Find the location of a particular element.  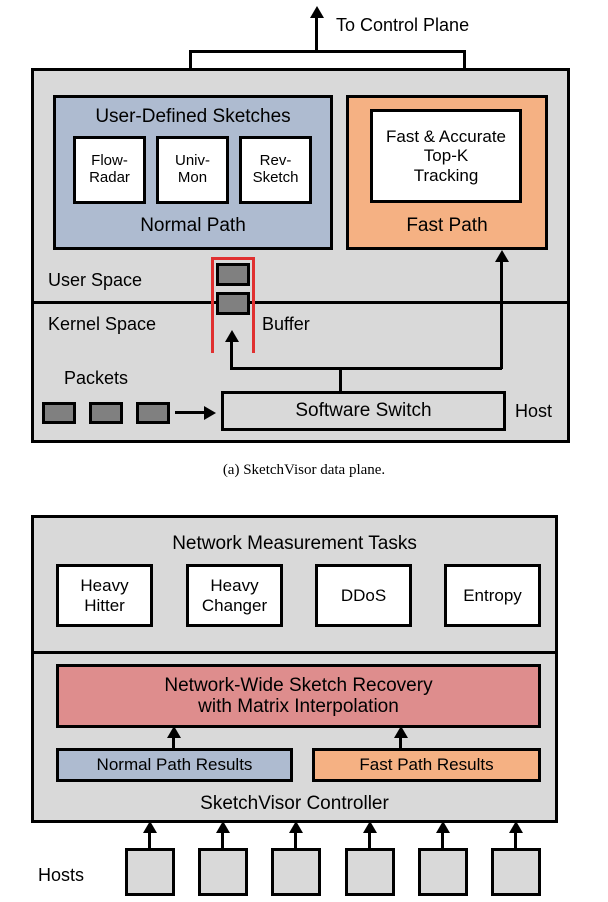

hosts-label: Hosts is located at coordinates (61, 875).